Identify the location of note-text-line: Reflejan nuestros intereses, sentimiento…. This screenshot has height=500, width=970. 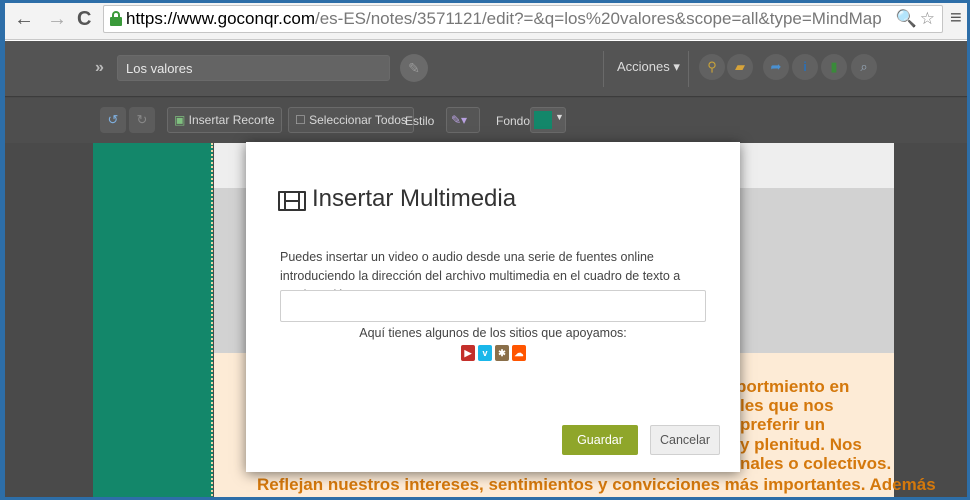
(596, 484).